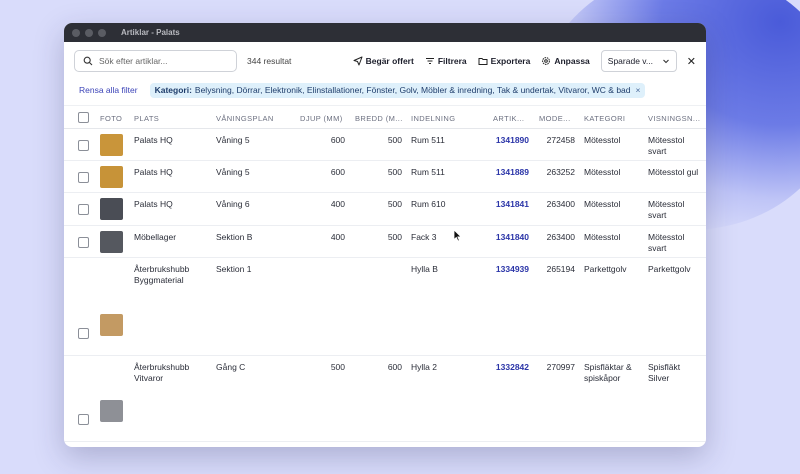 Image resolution: width=800 pixels, height=474 pixels. What do you see at coordinates (572, 61) in the screenshot?
I see `customize-label: Anpassa` at bounding box center [572, 61].